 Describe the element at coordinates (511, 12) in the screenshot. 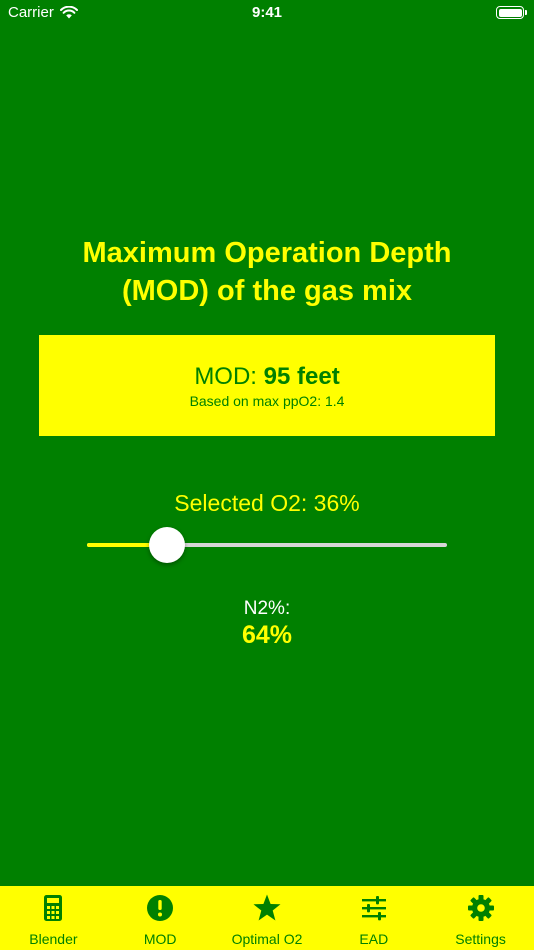

I see `battery-icon` at that location.